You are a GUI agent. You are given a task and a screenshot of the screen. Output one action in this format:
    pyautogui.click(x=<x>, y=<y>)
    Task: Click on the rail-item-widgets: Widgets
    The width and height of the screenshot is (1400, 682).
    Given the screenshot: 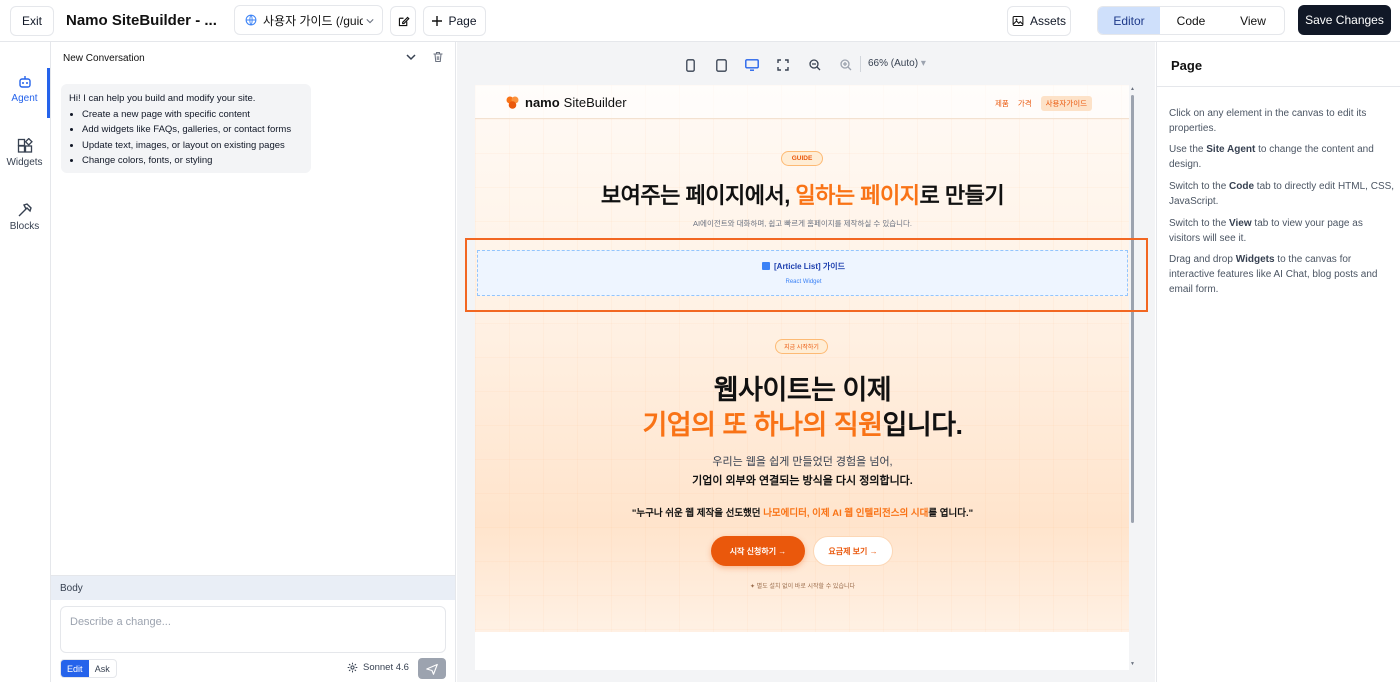 What is the action you would take?
    pyautogui.click(x=24, y=153)
    